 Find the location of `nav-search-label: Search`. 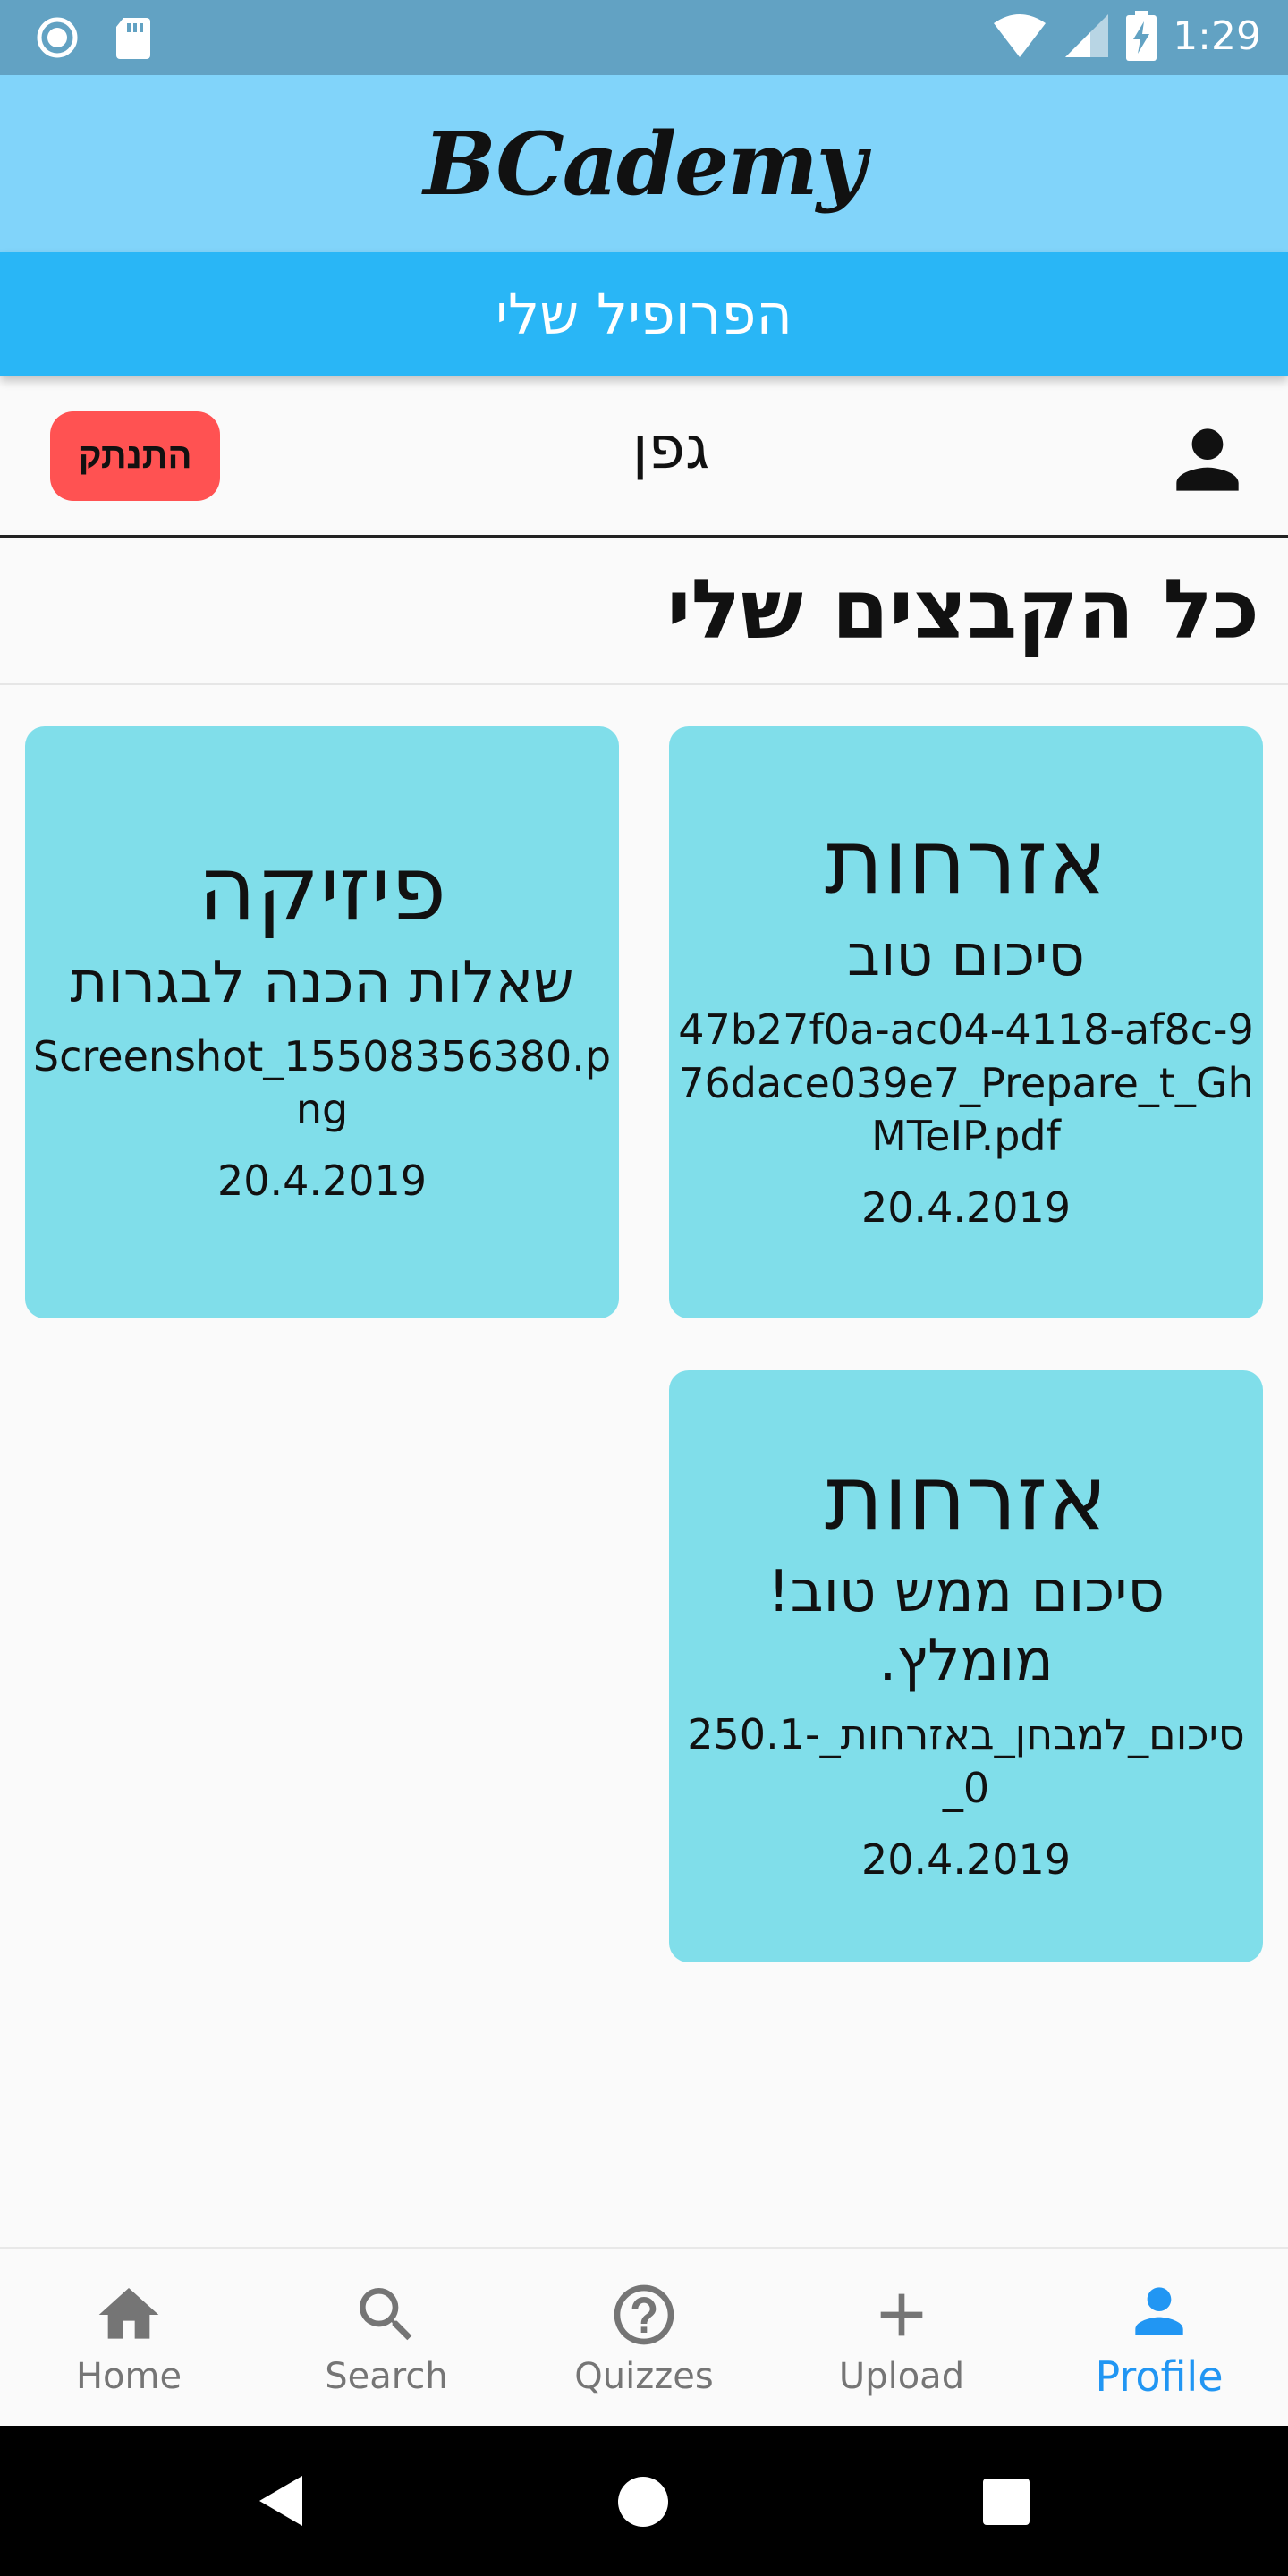

nav-search-label: Search is located at coordinates (386, 2376).